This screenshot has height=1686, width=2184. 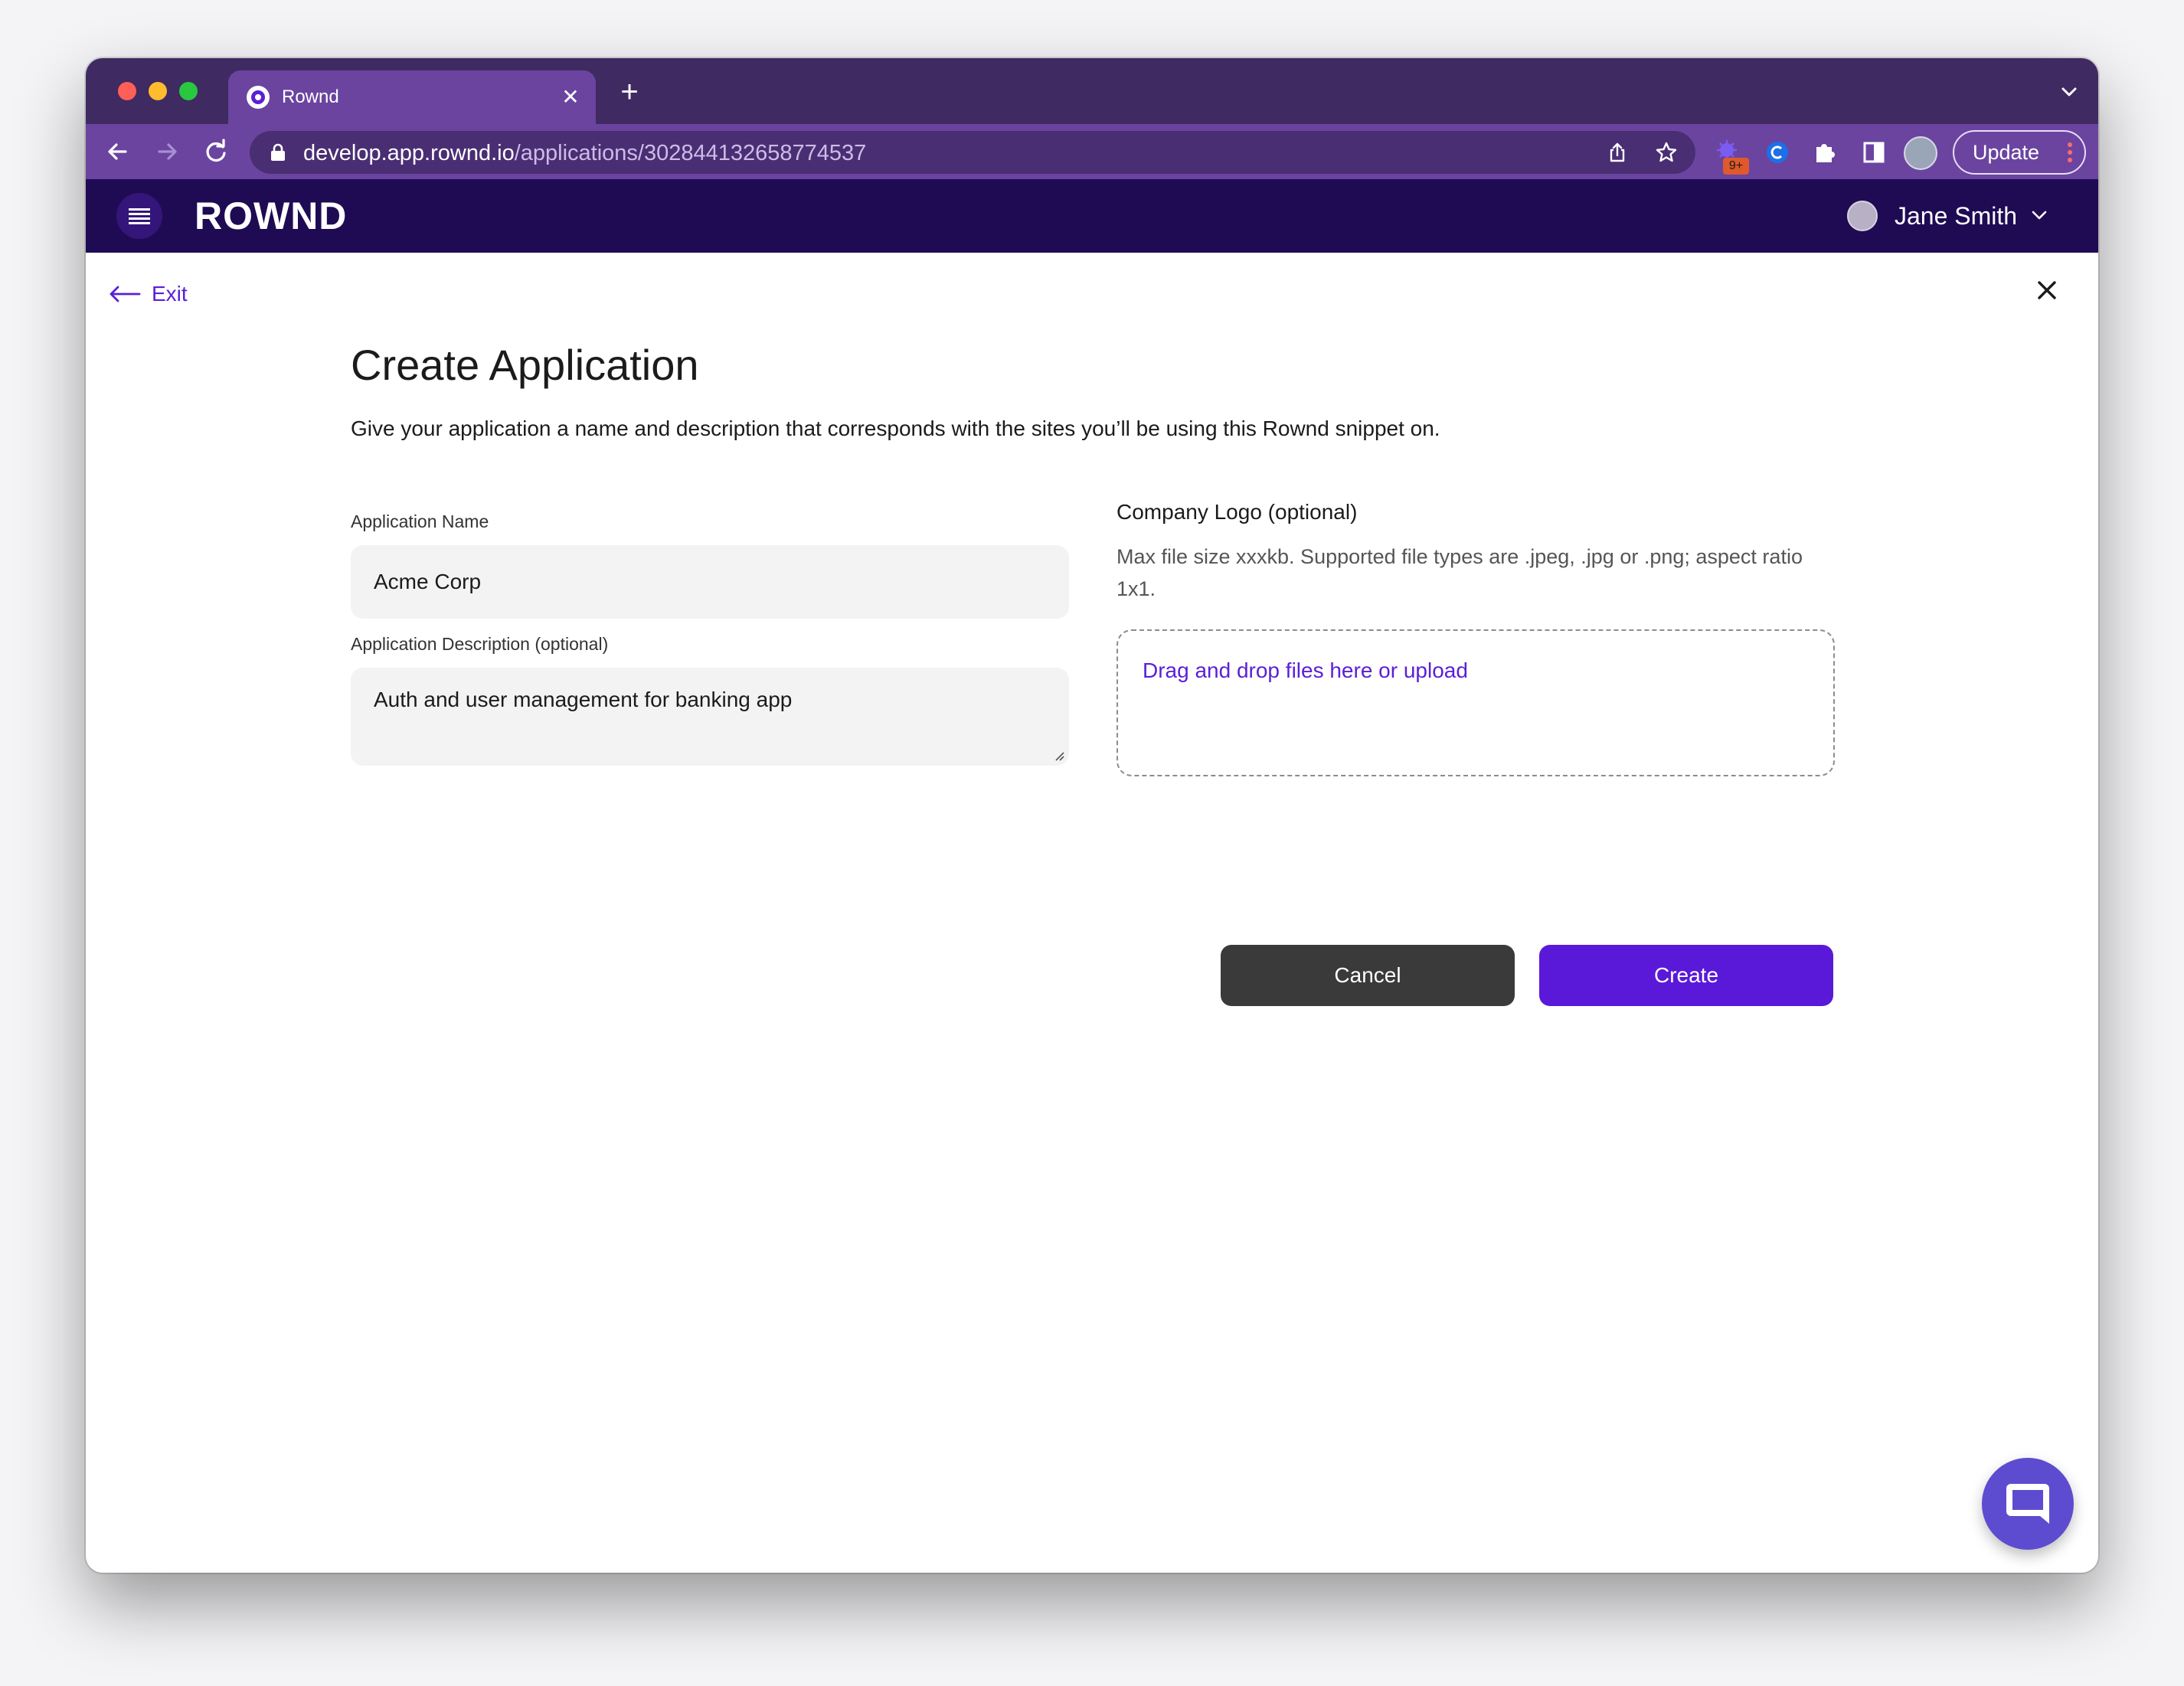 What do you see at coordinates (1873, 152) in the screenshot?
I see `side-panel-icon` at bounding box center [1873, 152].